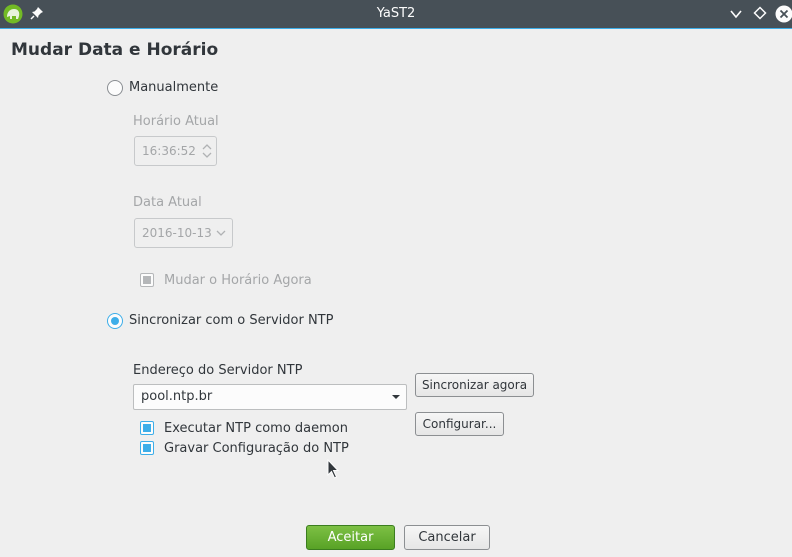 Image resolution: width=792 pixels, height=557 pixels. What do you see at coordinates (169, 151) in the screenshot?
I see `current-time-value: 16:36:52` at bounding box center [169, 151].